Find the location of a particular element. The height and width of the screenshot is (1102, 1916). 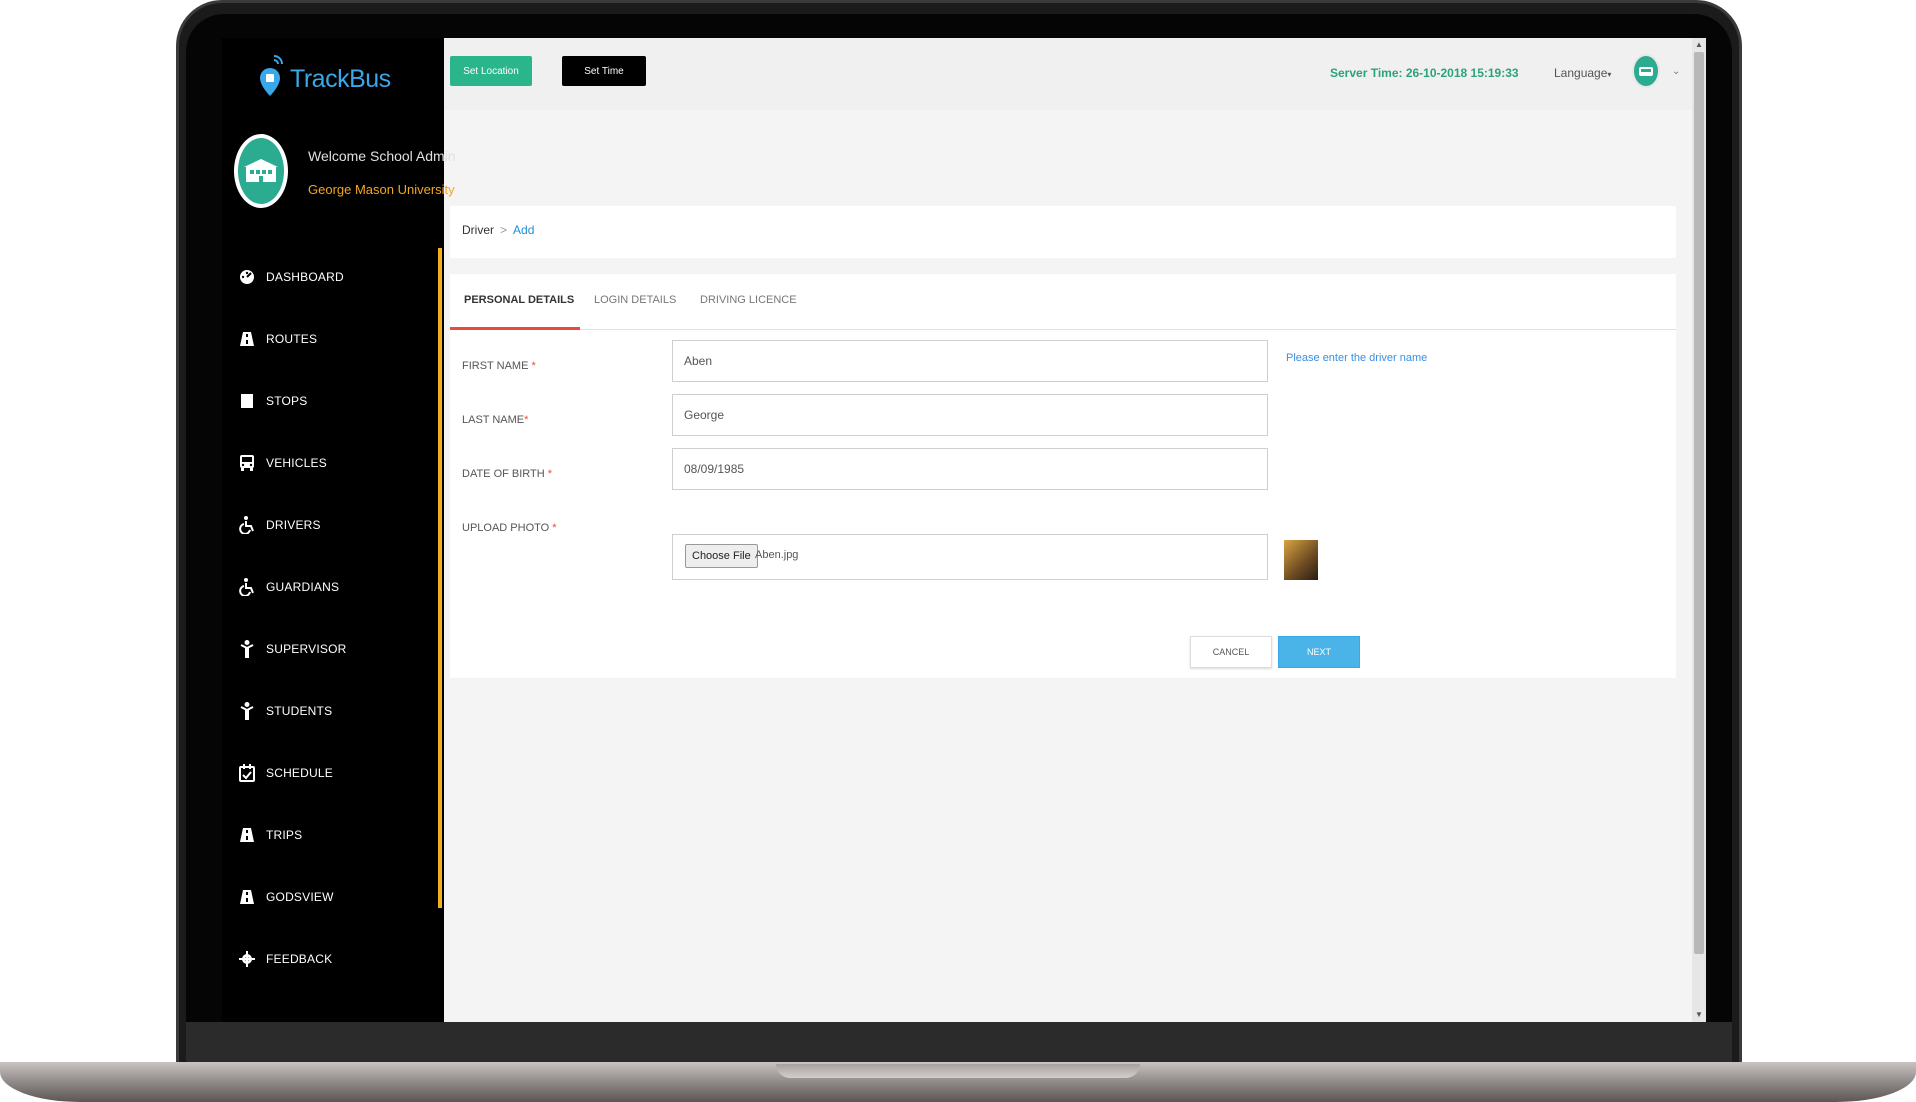

sidebar-item-godsview: GODSVIEW is located at coordinates (334, 897).